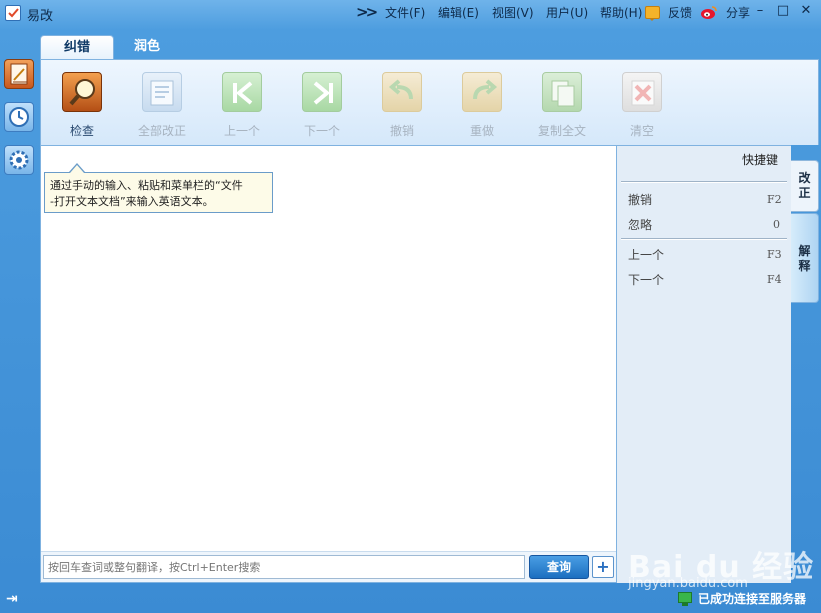 The height and width of the screenshot is (613, 821). I want to click on side-tab-explain-label: 解释, so click(804, 258).